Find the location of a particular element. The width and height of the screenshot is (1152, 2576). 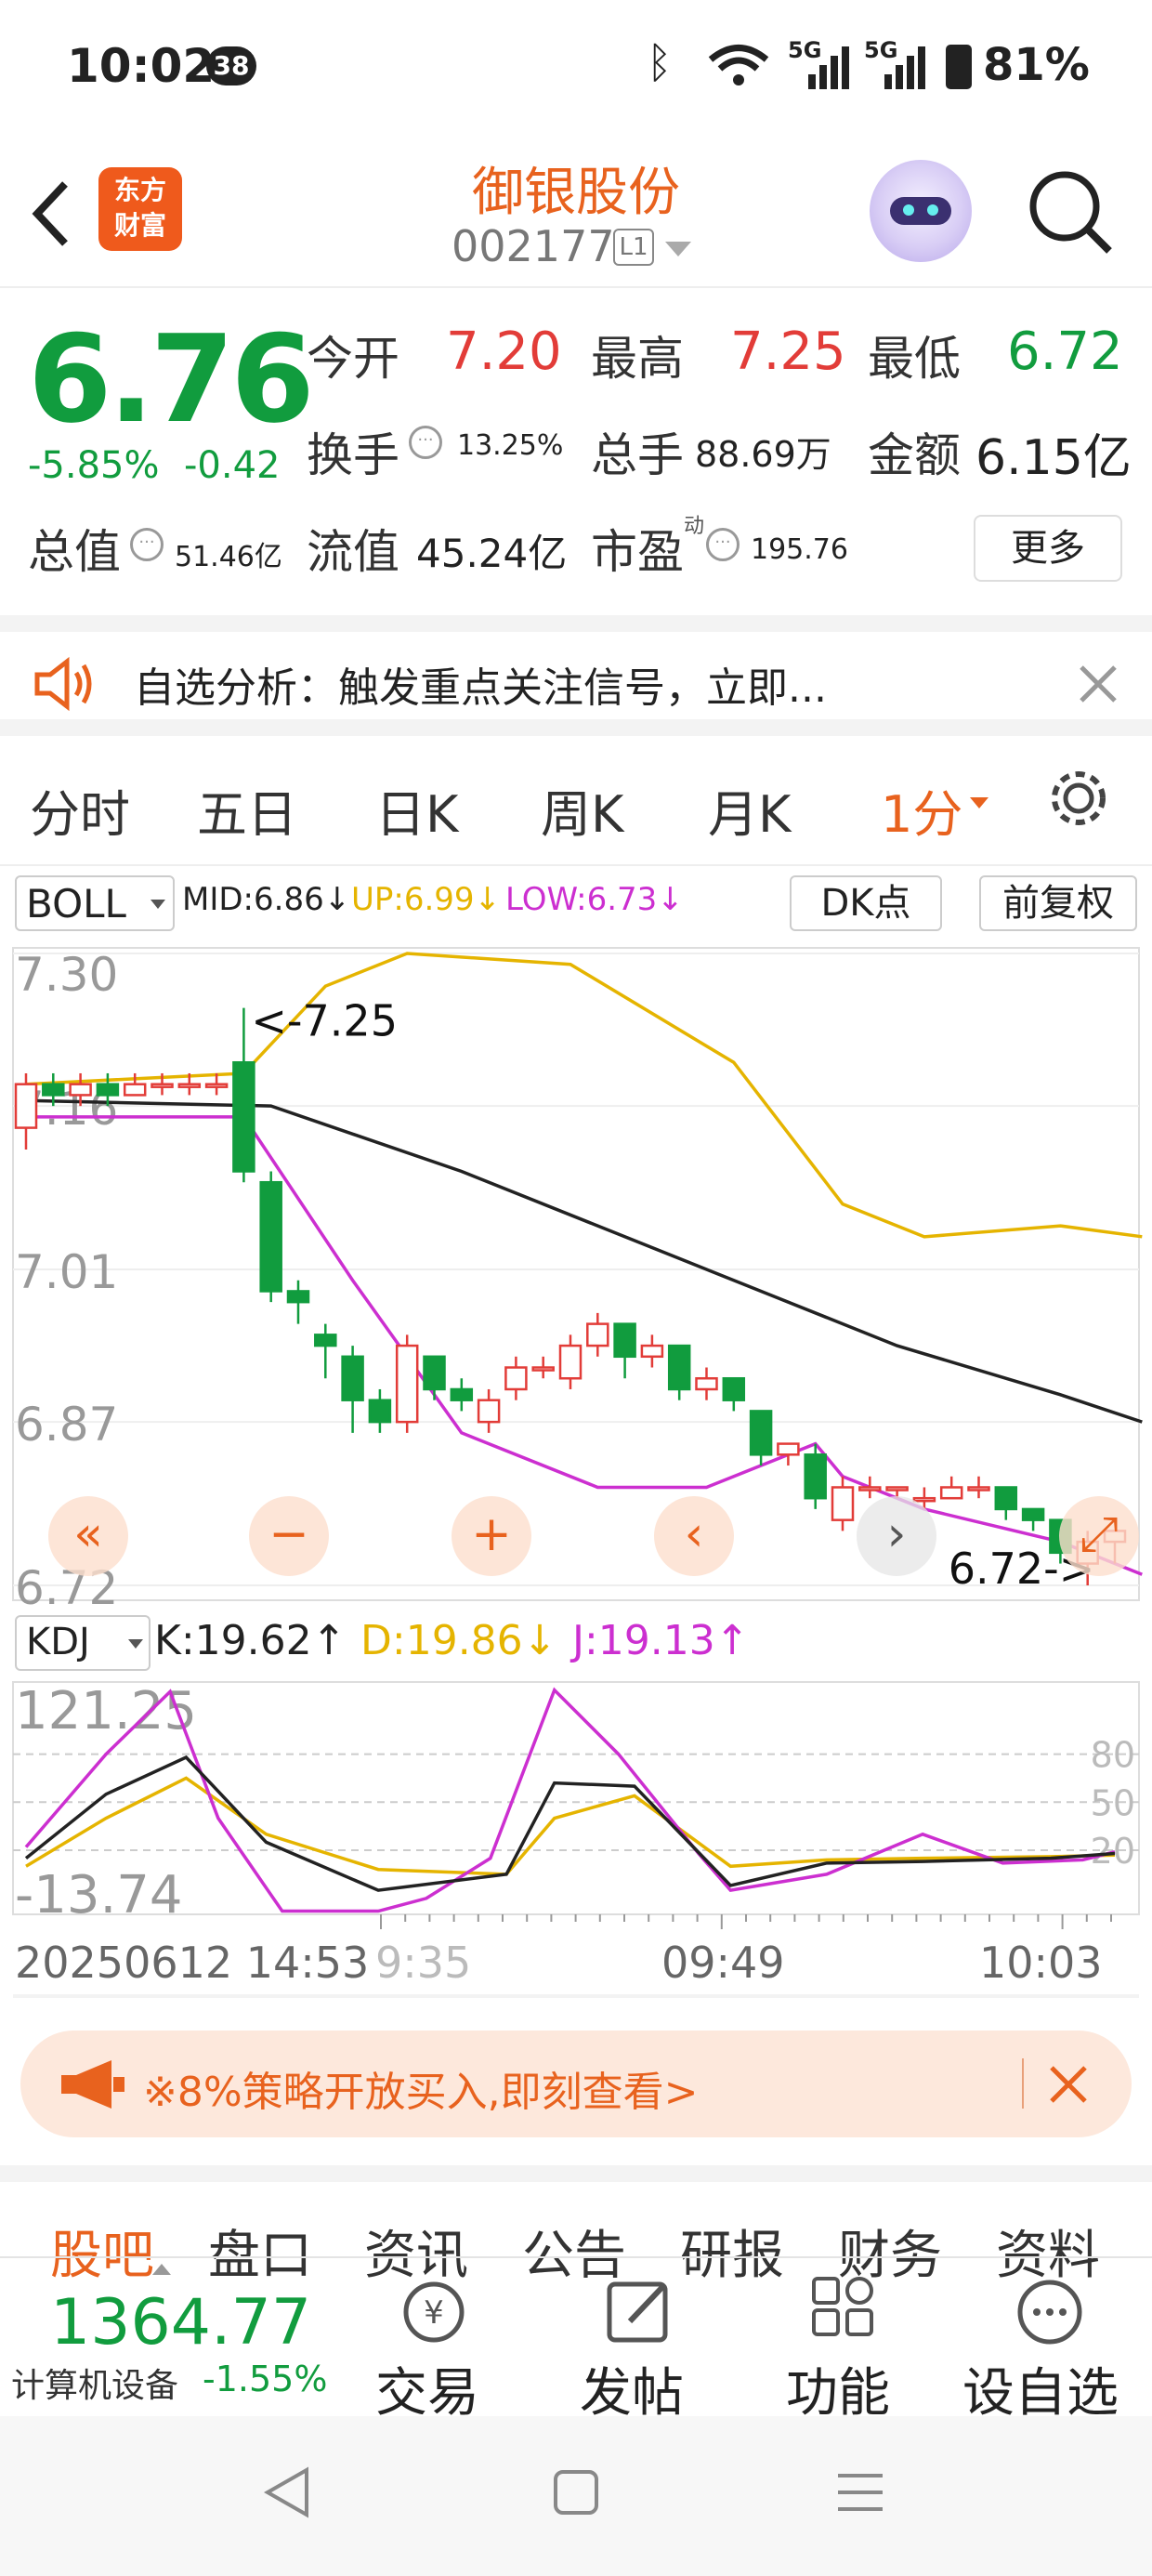

x-axis-label: 20250612 14:53 is located at coordinates (192, 1963).